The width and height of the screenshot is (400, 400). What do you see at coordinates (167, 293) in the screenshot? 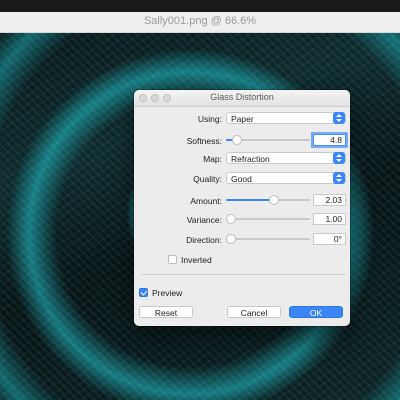
I see `preview-label: Preview` at bounding box center [167, 293].